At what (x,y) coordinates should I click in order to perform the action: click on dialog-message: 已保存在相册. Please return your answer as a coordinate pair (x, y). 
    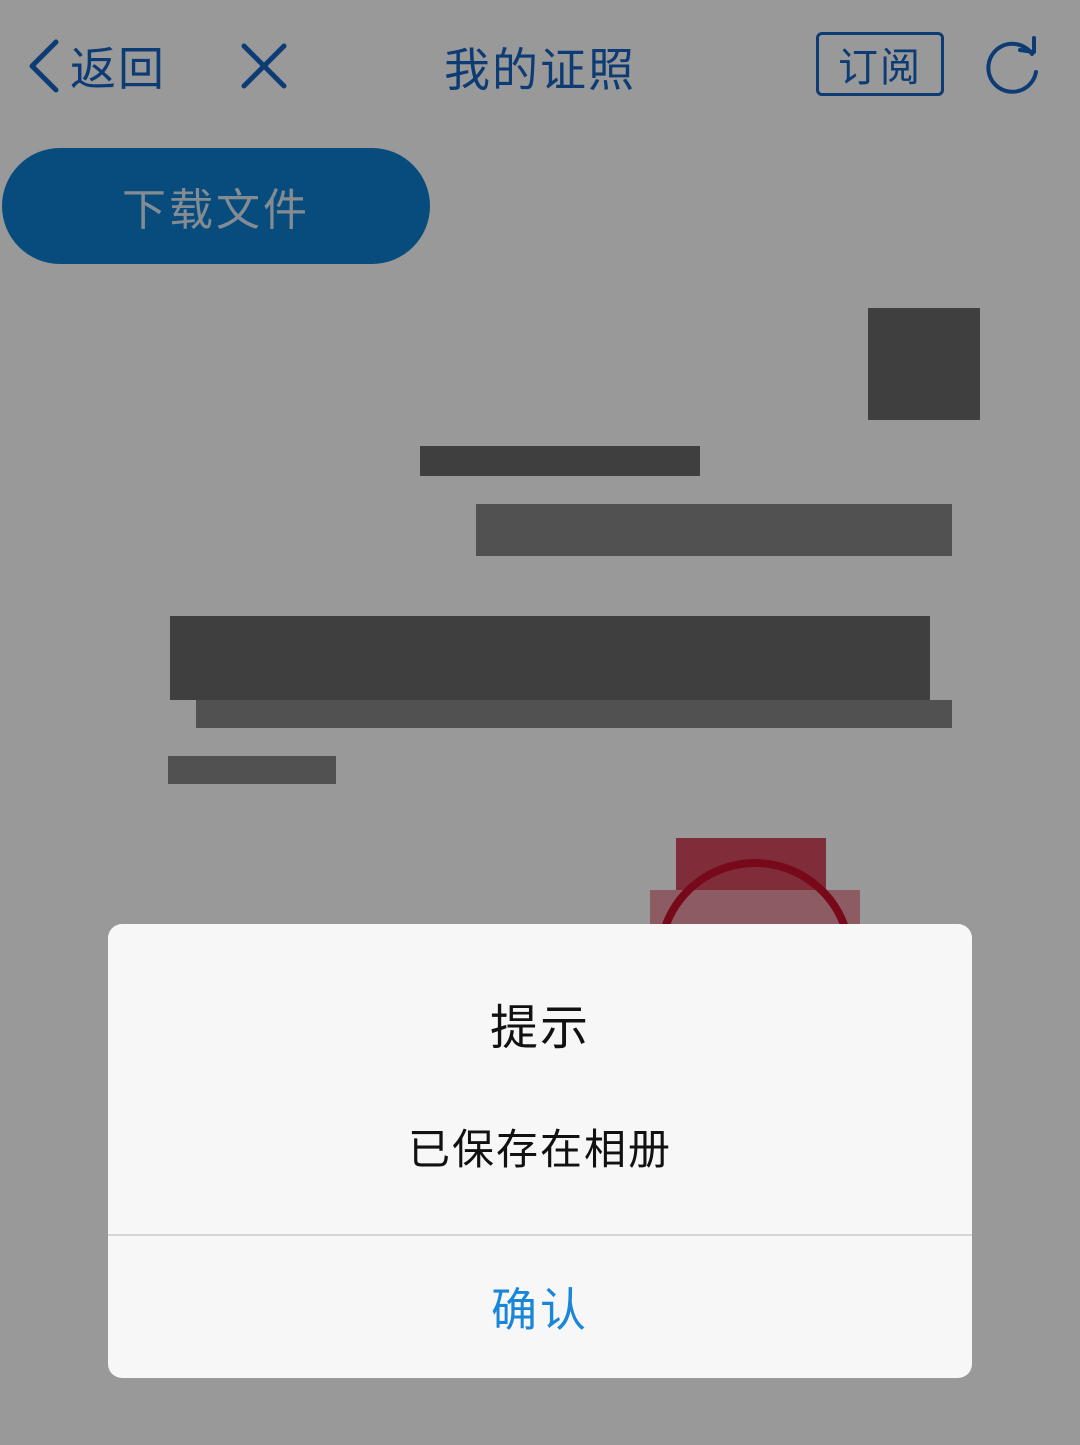
    Looking at the image, I should click on (539, 1149).